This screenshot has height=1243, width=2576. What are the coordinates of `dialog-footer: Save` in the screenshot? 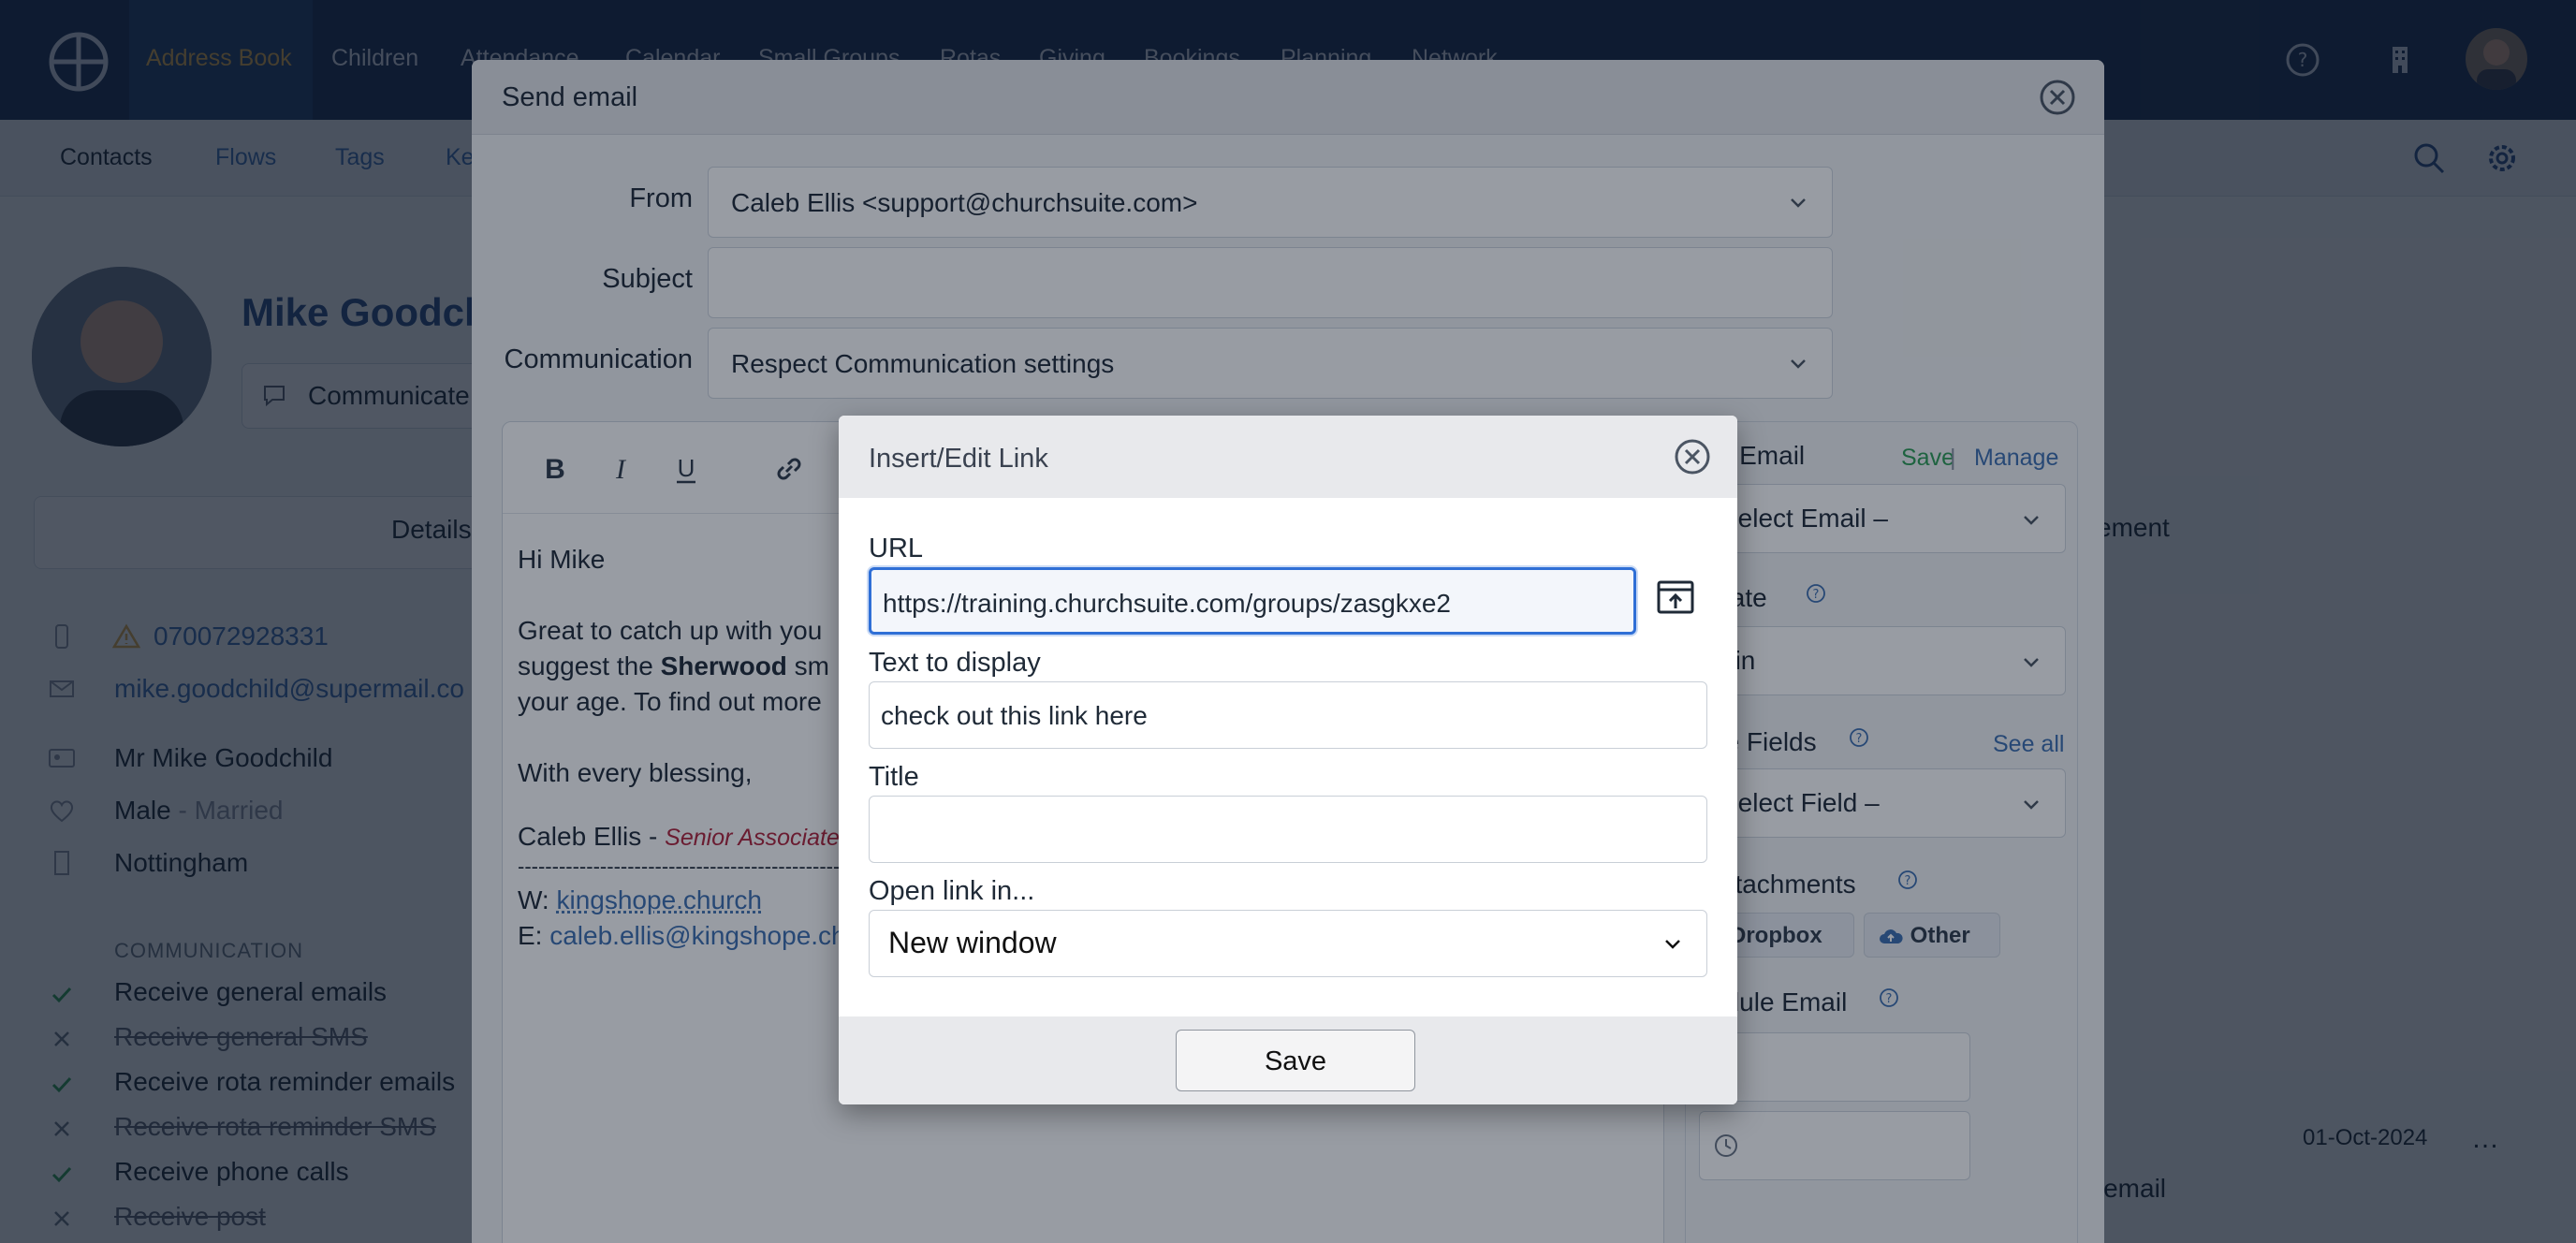 It's located at (1288, 1060).